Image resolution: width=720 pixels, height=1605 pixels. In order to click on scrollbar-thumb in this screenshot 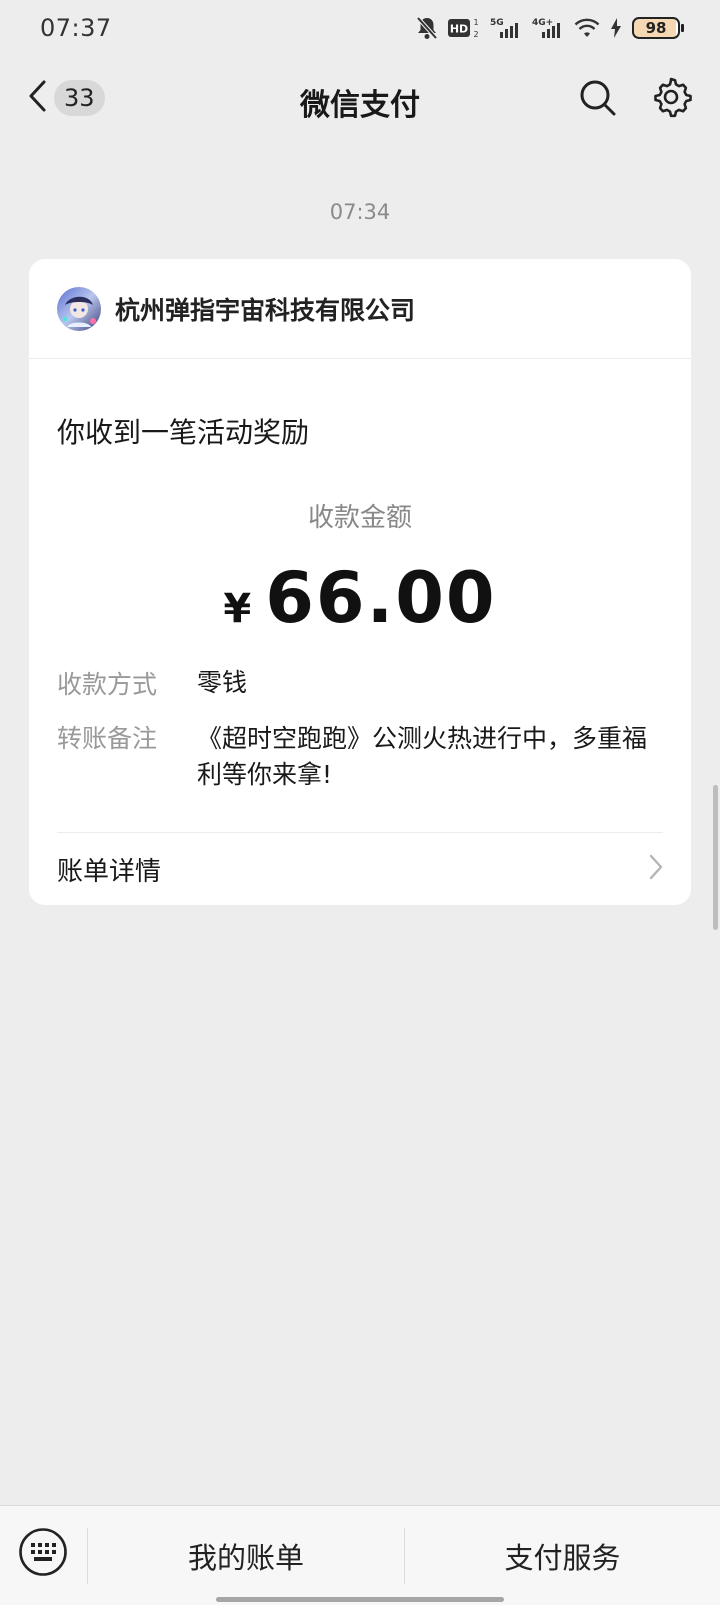, I will do `click(715, 857)`.